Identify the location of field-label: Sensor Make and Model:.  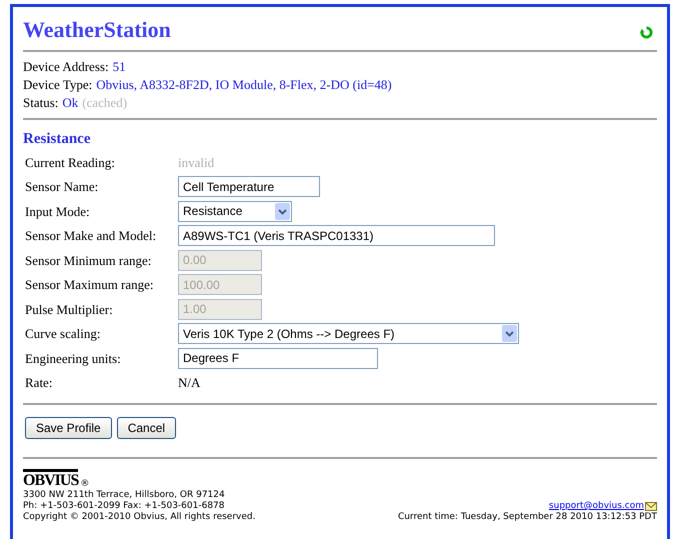
(91, 236).